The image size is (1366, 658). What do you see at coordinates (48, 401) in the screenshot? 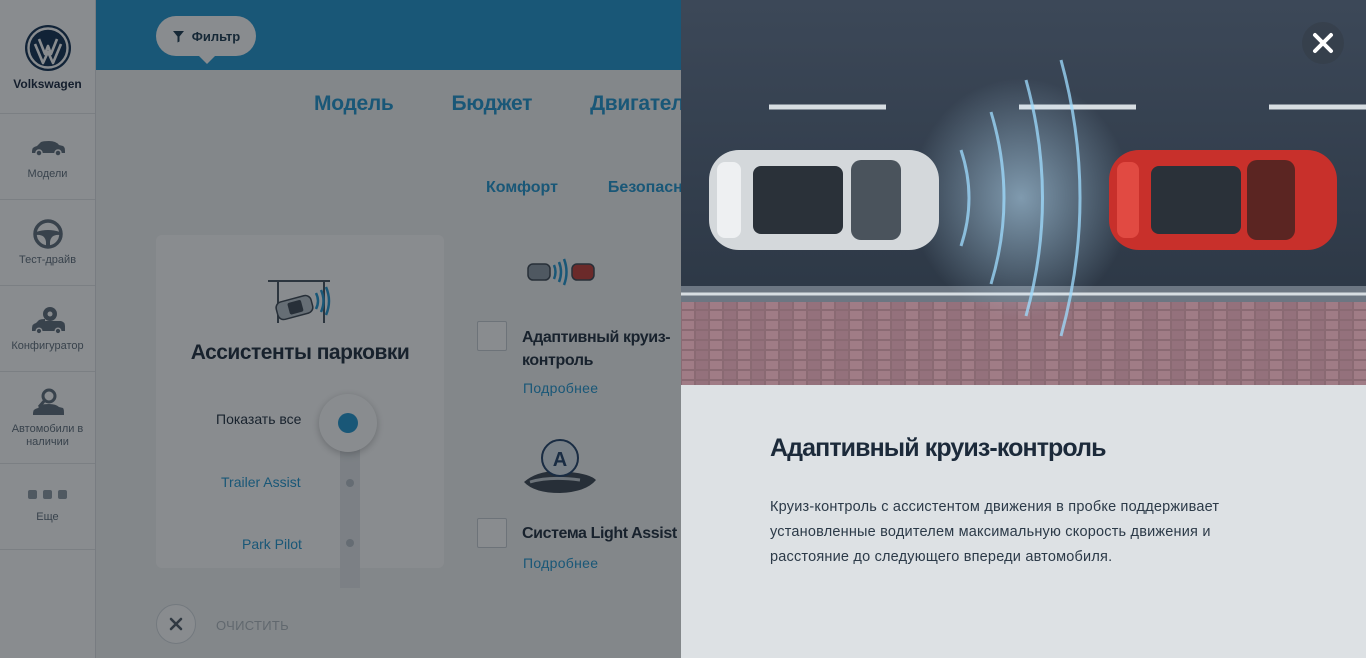
I see `car-key-icon` at bounding box center [48, 401].